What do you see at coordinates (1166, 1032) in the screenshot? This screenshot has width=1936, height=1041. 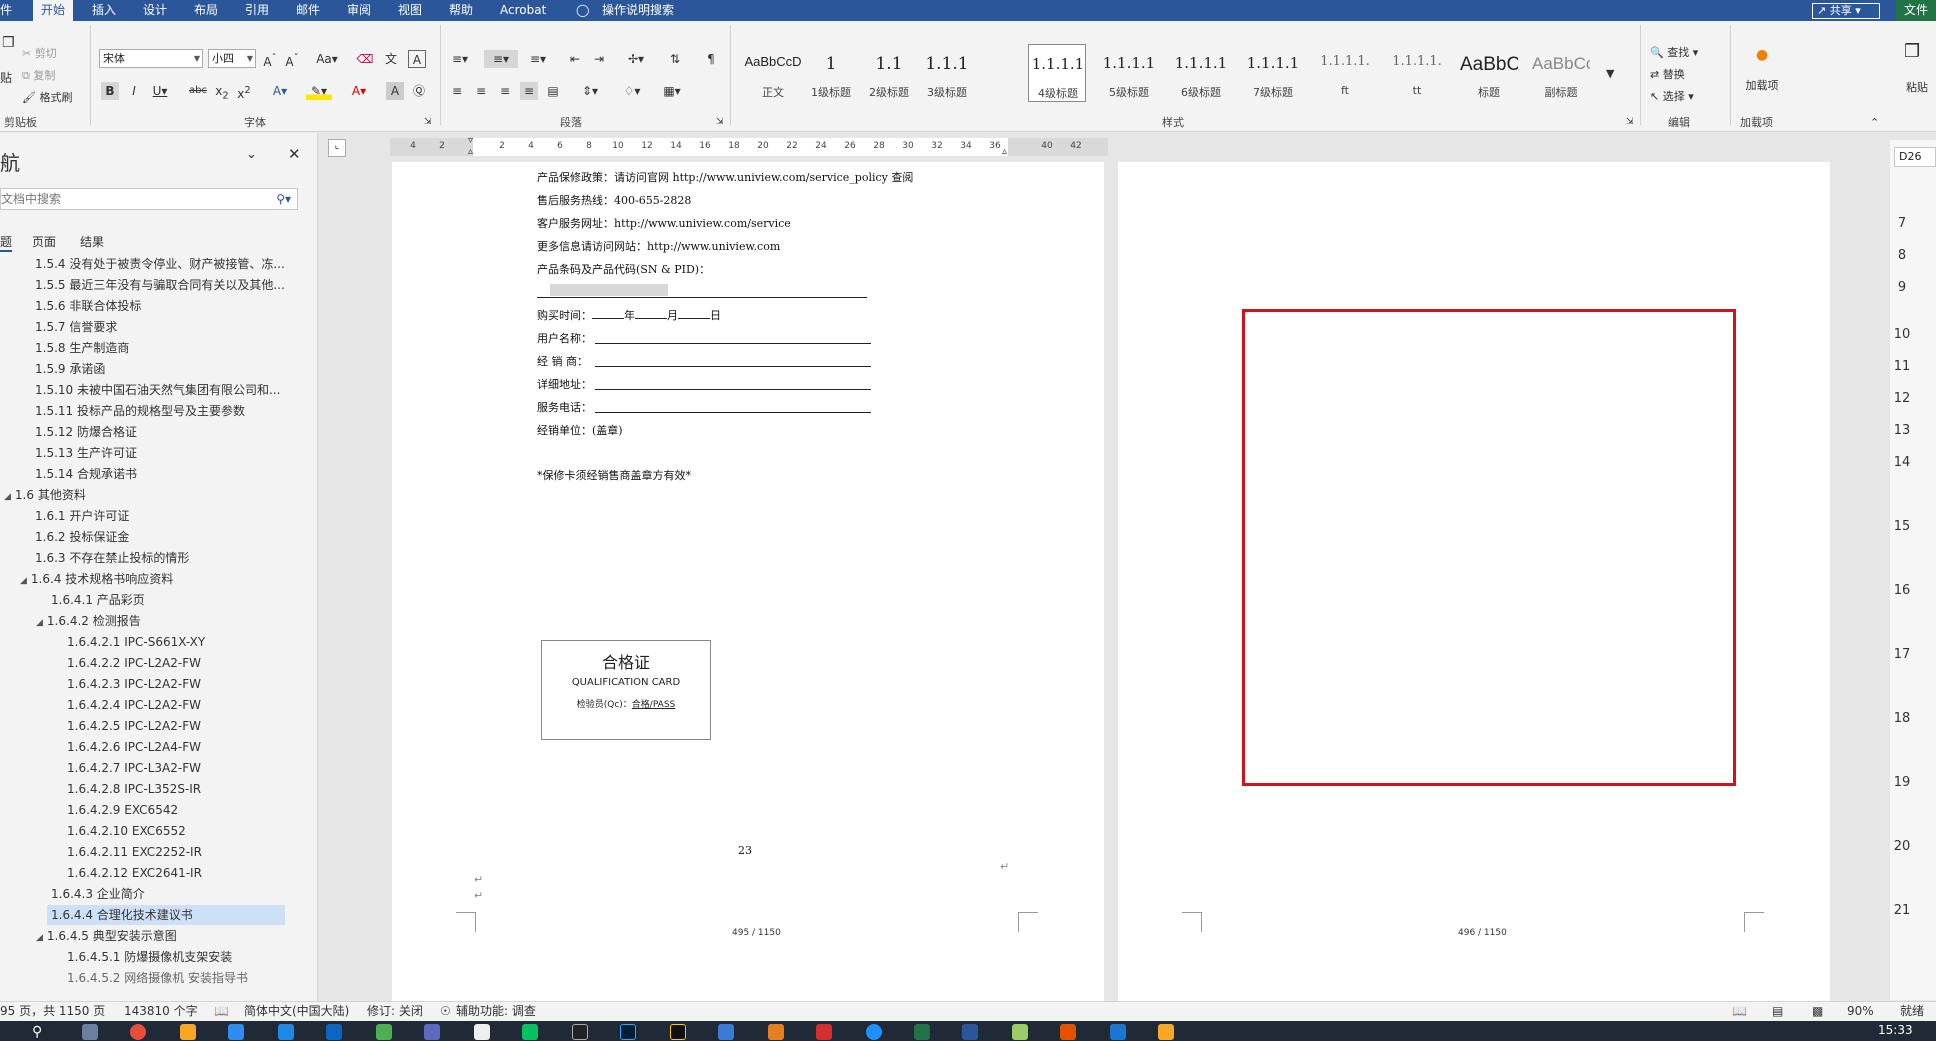 I see `folder-icon` at bounding box center [1166, 1032].